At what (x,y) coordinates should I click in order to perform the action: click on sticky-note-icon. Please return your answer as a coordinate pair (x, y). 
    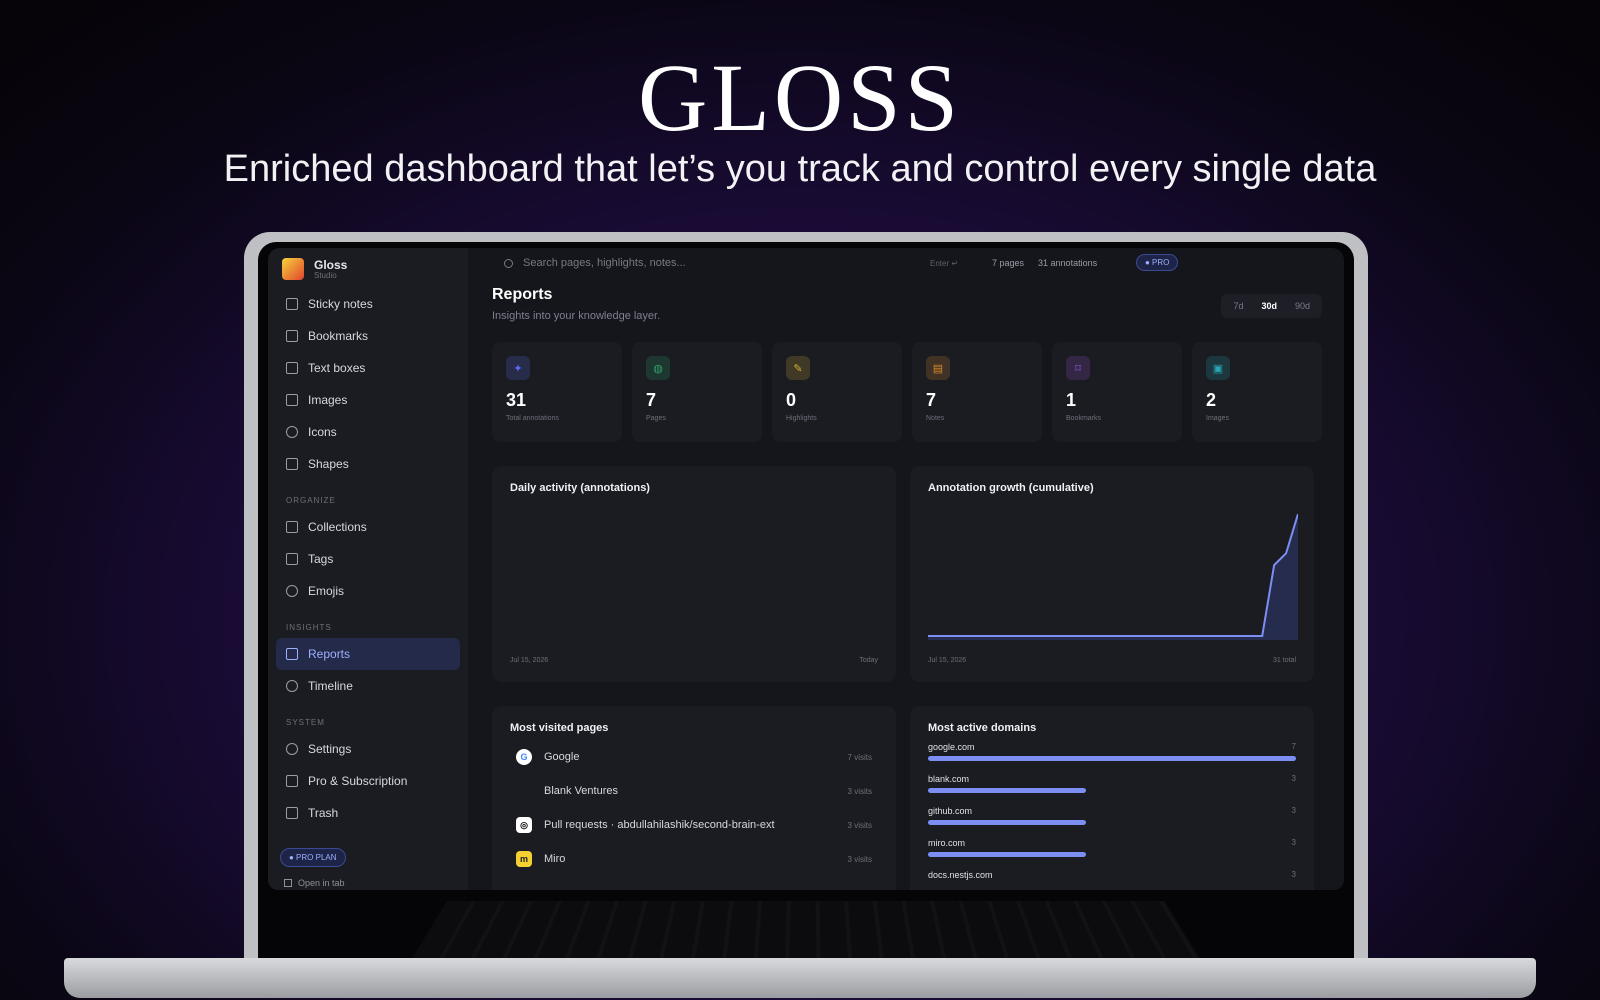
    Looking at the image, I should click on (292, 304).